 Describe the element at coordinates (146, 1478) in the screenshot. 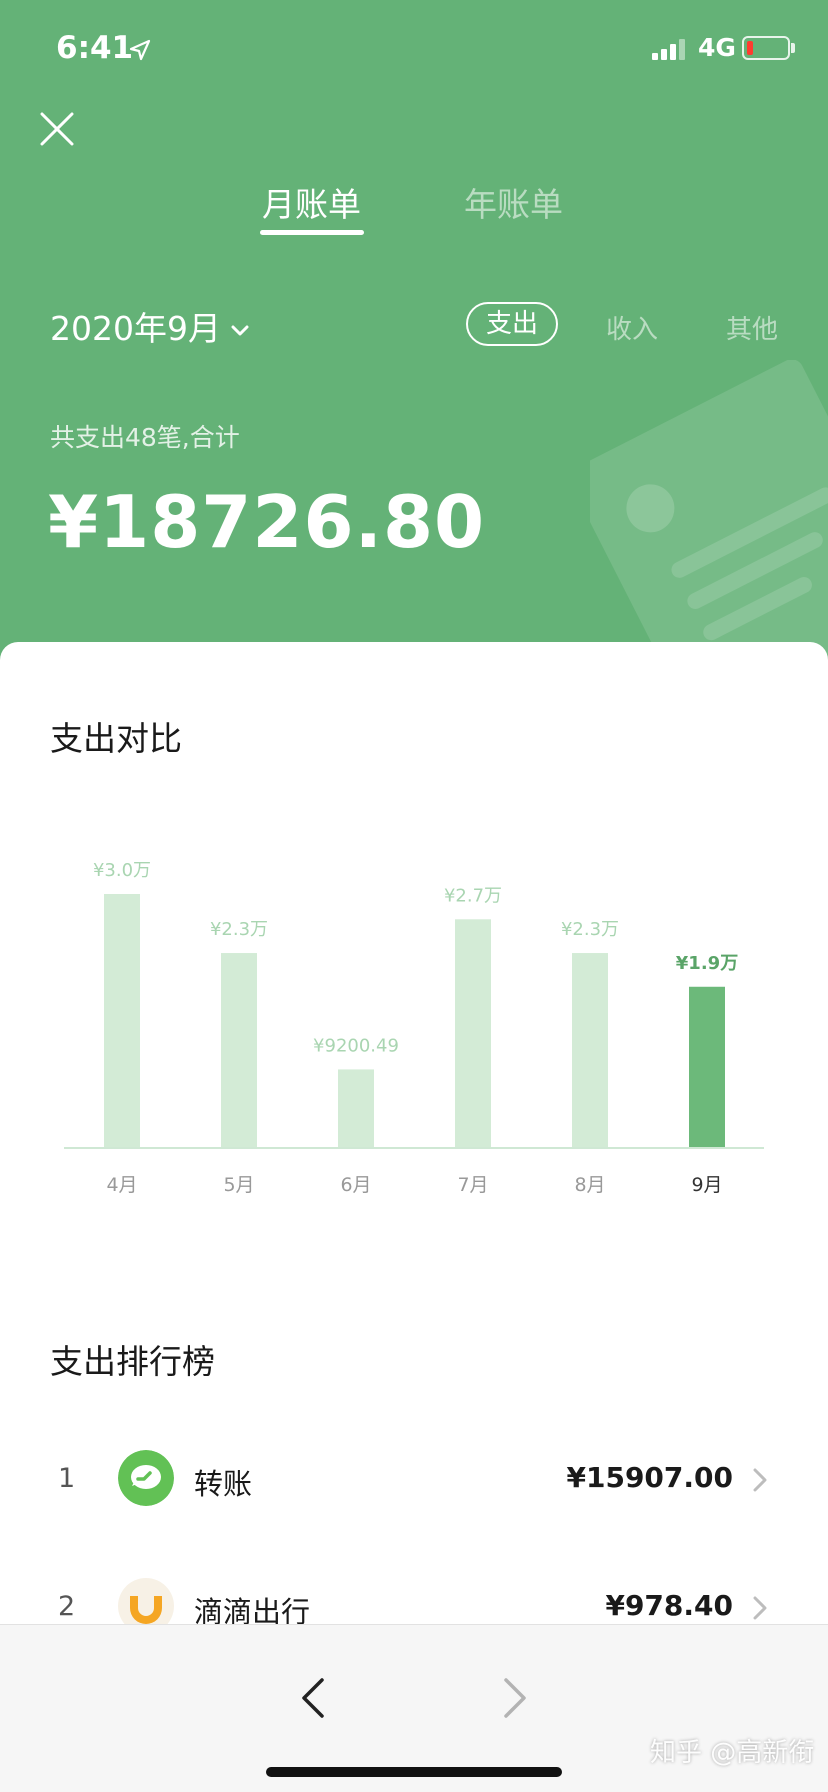

I see `transfer-icon` at that location.